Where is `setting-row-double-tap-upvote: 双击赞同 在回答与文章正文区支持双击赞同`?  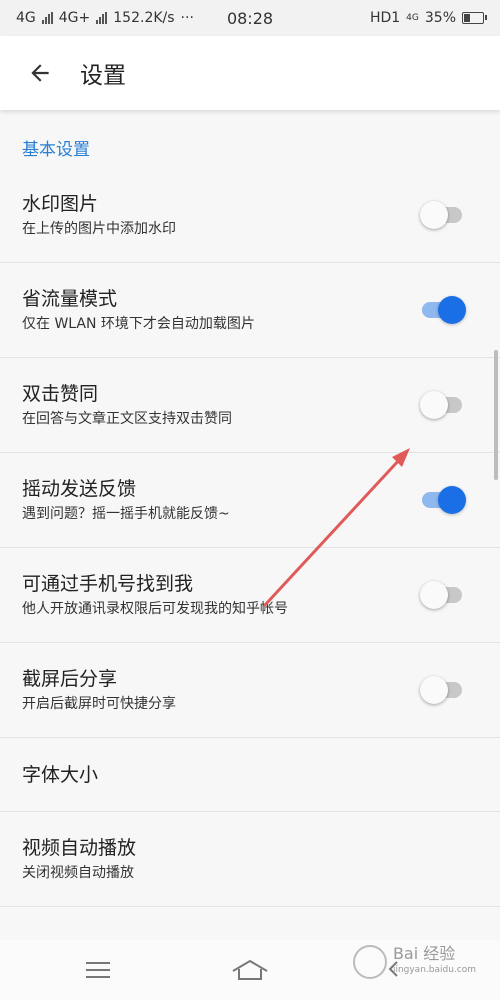 setting-row-double-tap-upvote: 双击赞同 在回答与文章正文区支持双击赞同 is located at coordinates (250, 405).